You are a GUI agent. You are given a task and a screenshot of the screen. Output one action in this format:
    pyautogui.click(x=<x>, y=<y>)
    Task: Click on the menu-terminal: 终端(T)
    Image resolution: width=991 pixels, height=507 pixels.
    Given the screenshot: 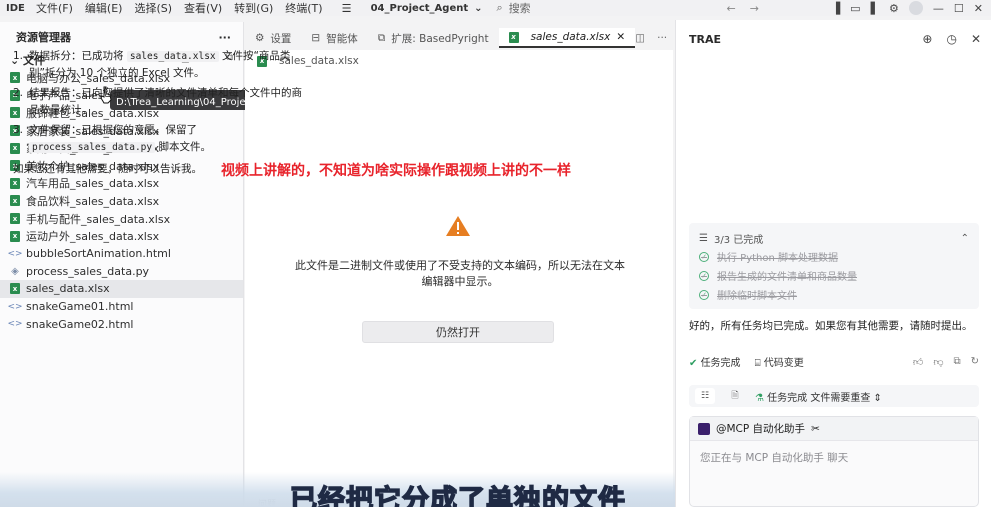 What is the action you would take?
    pyautogui.click(x=303, y=8)
    